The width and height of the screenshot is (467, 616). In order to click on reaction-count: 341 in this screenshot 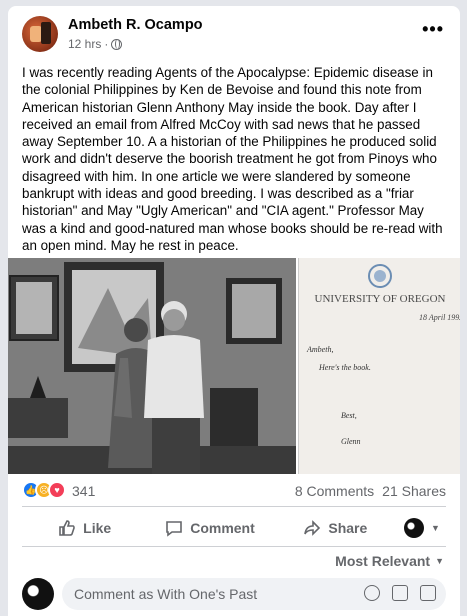, I will do `click(83, 491)`.